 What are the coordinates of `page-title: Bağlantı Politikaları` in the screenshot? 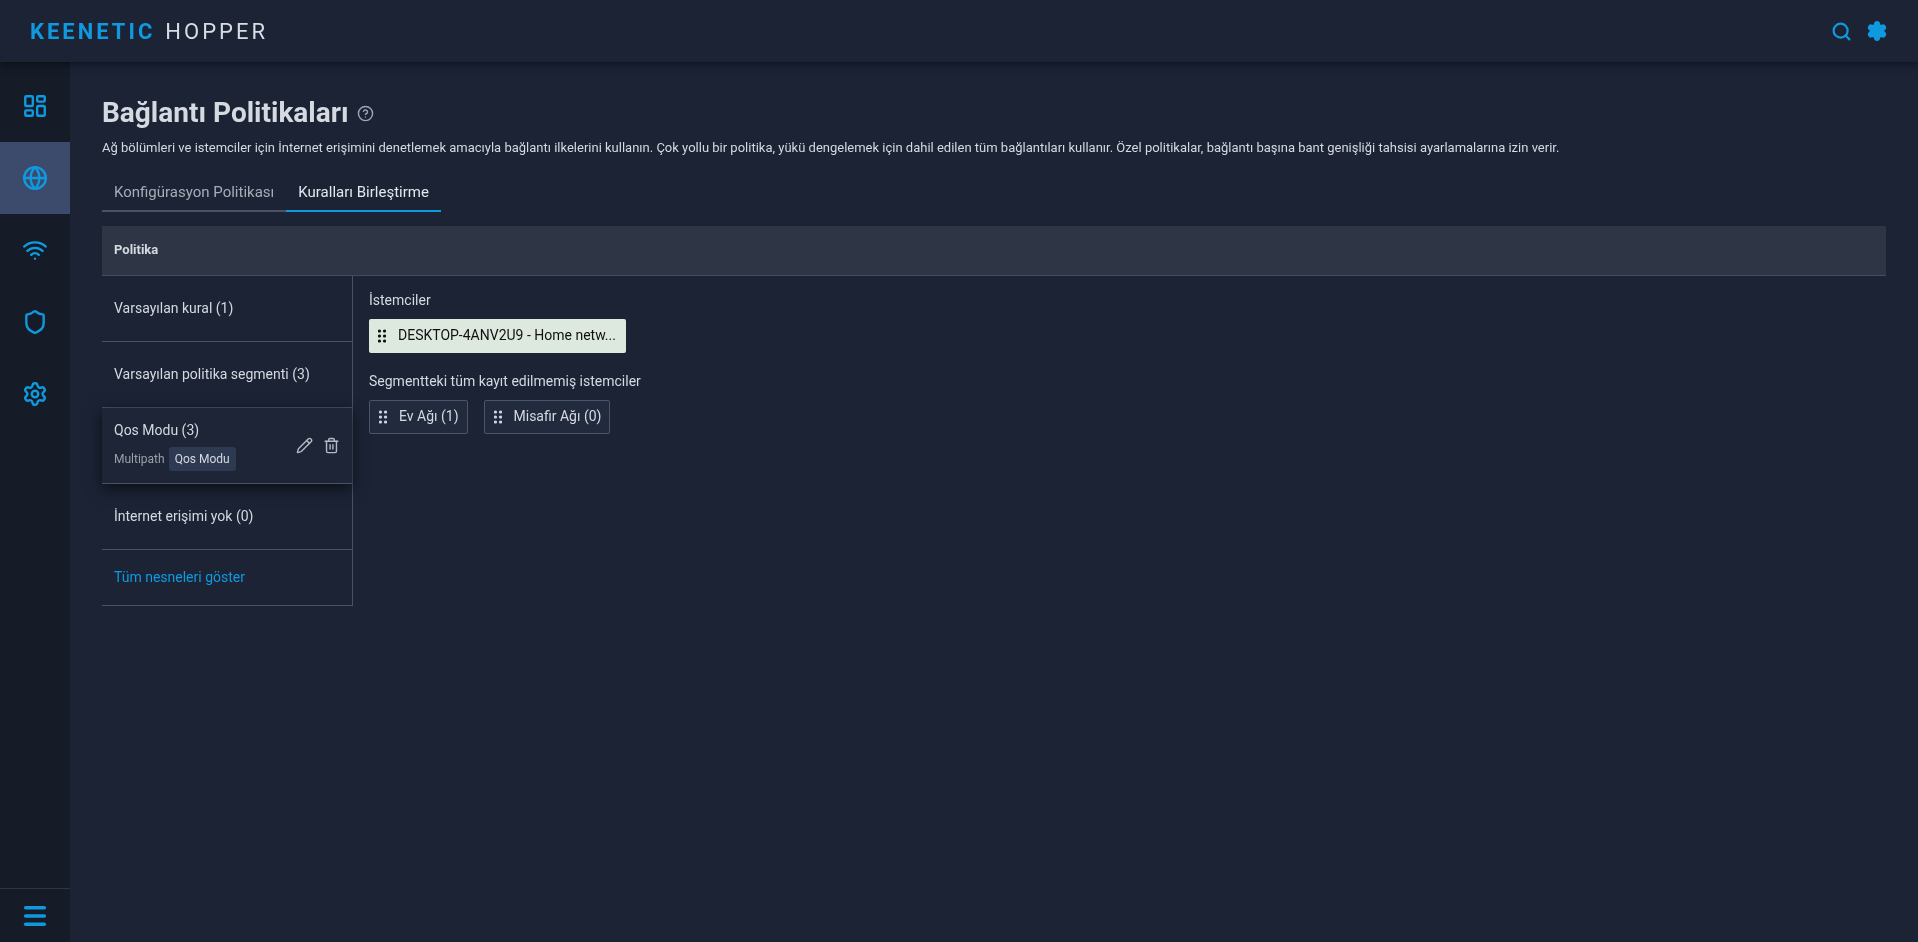 It's located at (225, 113).